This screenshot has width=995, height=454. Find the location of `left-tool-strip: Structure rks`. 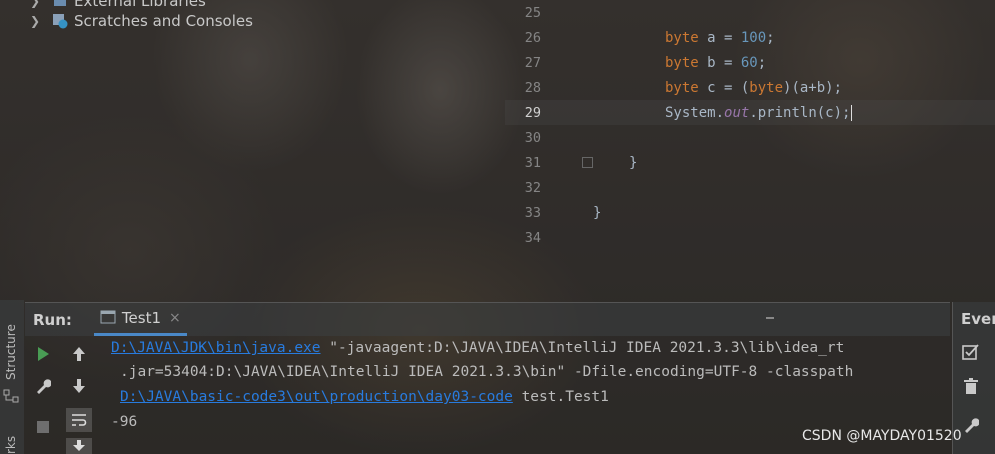

left-tool-strip: Structure rks is located at coordinates (12, 377).